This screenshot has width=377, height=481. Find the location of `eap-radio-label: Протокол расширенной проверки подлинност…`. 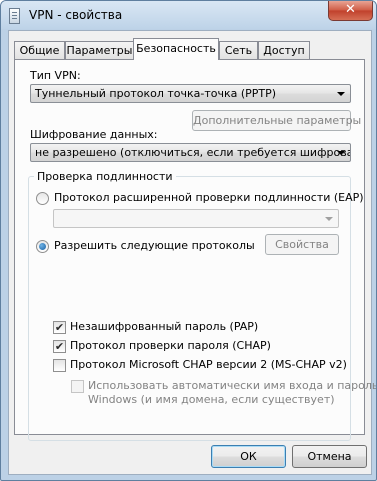

eap-radio-label: Протокол расширенной проверки подлинност… is located at coordinates (209, 197).